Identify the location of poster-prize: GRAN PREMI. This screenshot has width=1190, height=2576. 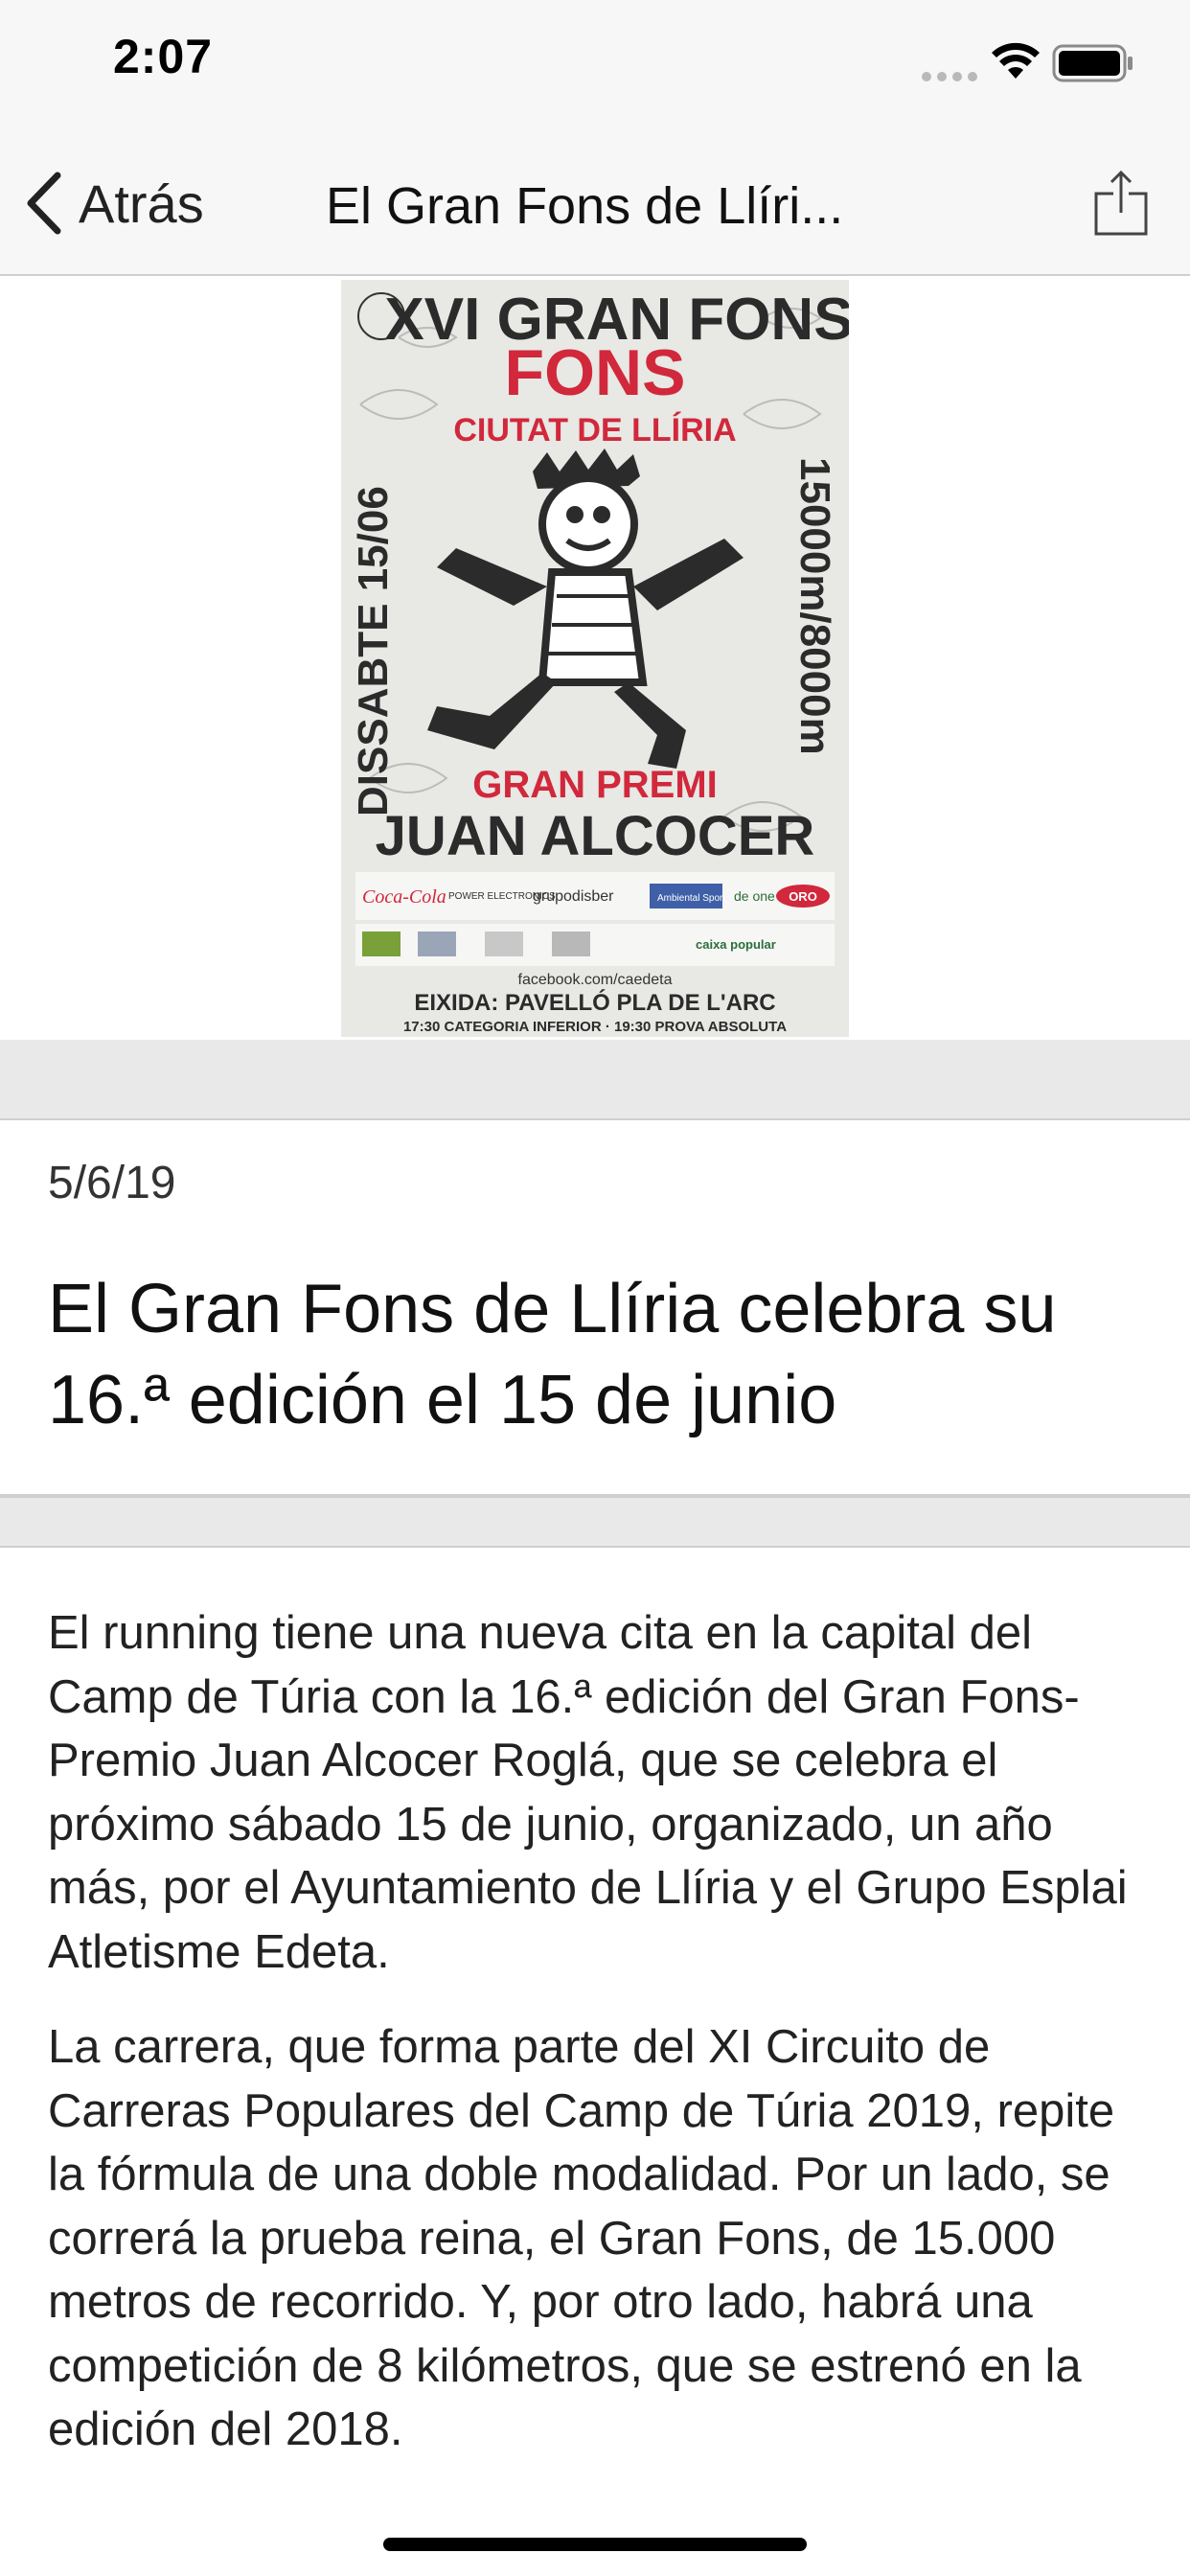
(595, 785).